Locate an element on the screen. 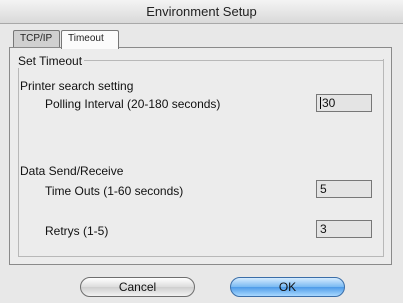 The image size is (403, 303). cancel-button: Cancel is located at coordinates (137, 287).